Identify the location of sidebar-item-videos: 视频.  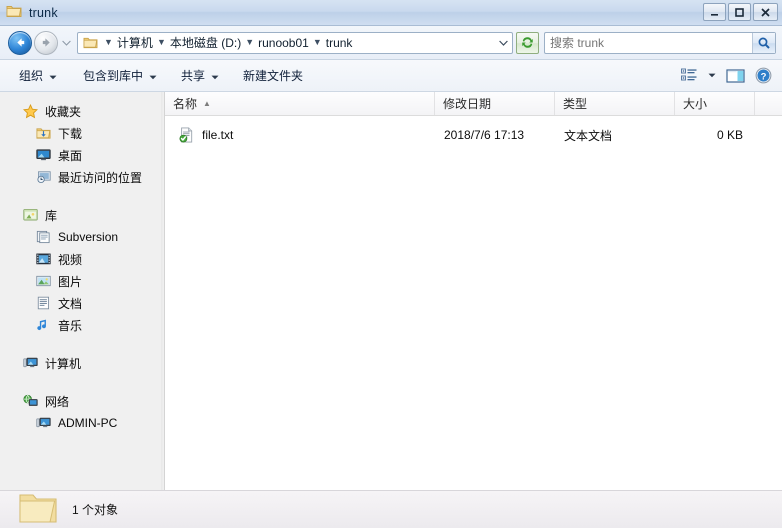
(82, 259).